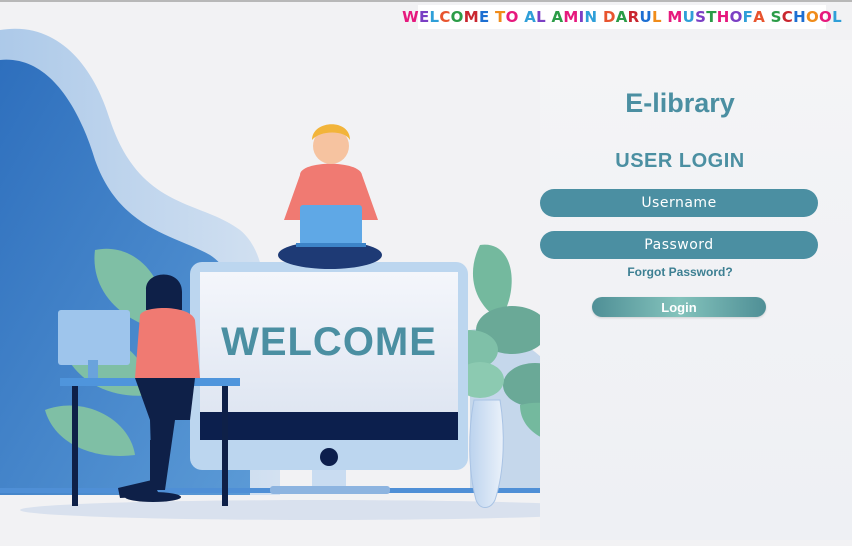 This screenshot has height=546, width=852. What do you see at coordinates (633, 17) in the screenshot?
I see `banner-letter: R` at bounding box center [633, 17].